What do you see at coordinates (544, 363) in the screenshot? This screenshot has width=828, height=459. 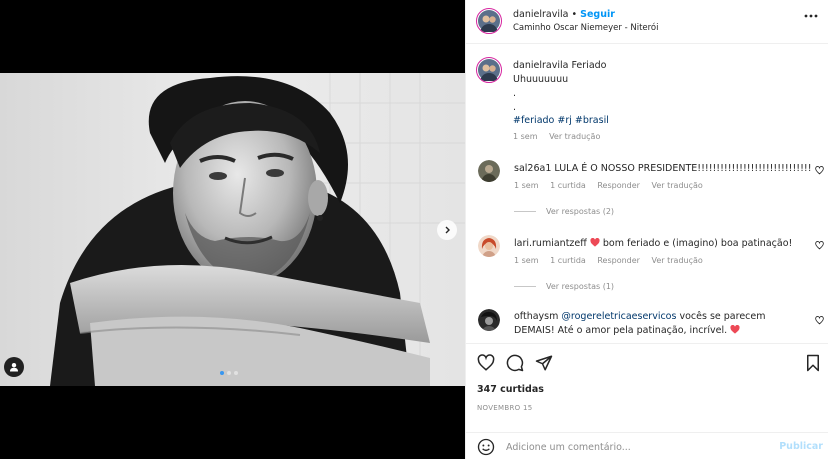 I see `share-icon` at bounding box center [544, 363].